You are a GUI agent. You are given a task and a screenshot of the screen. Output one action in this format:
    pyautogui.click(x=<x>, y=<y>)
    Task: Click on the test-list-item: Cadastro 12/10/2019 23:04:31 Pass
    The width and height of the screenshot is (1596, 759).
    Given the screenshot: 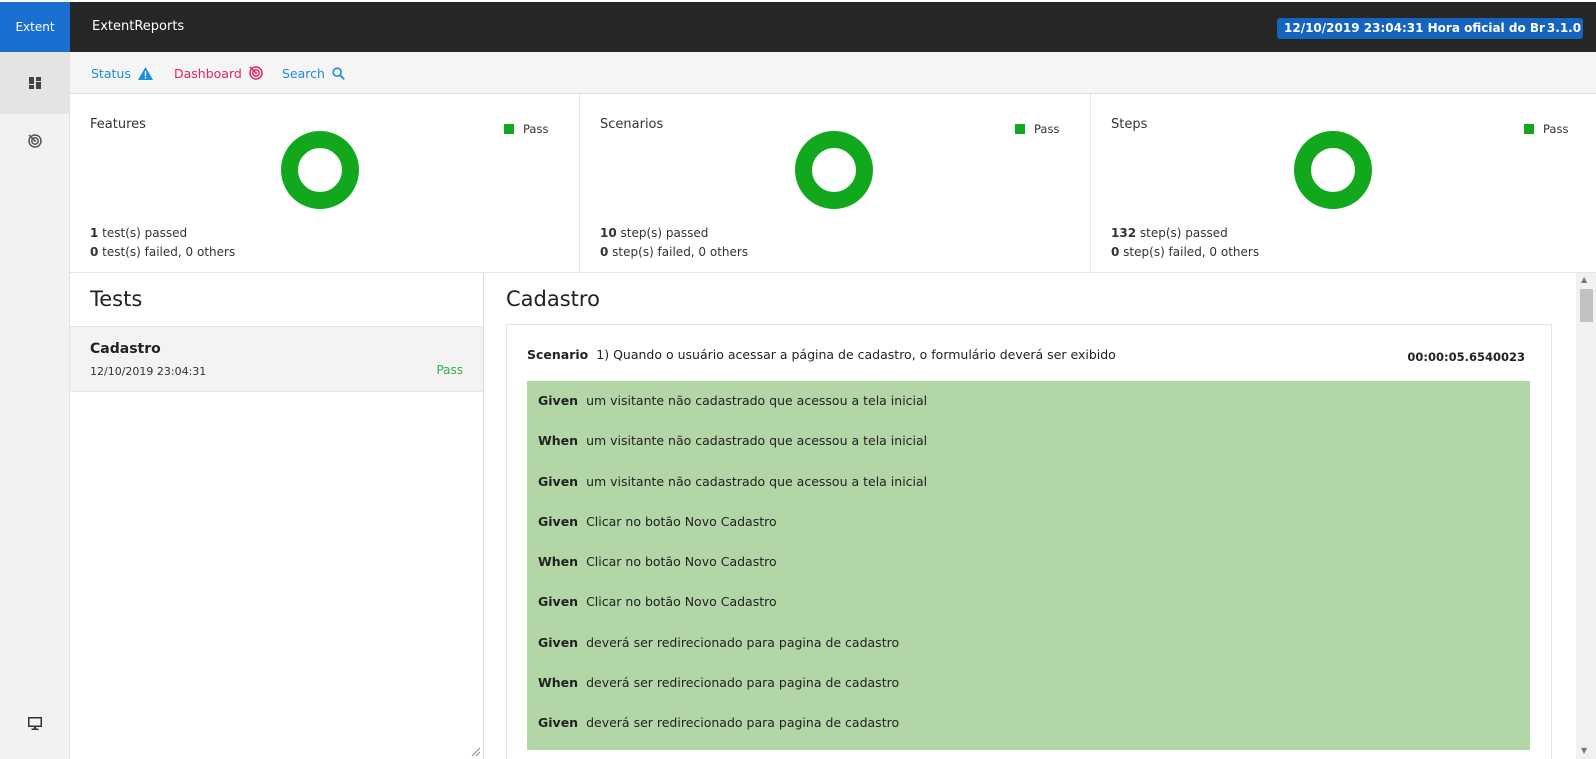 What is the action you would take?
    pyautogui.click(x=276, y=359)
    